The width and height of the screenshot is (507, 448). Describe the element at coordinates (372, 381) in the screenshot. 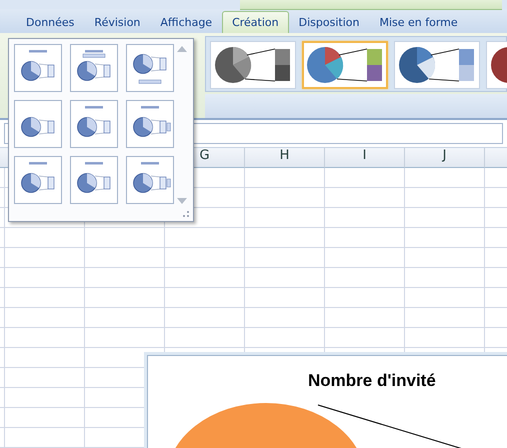

I see `chart-title: Nombre d'invité` at that location.